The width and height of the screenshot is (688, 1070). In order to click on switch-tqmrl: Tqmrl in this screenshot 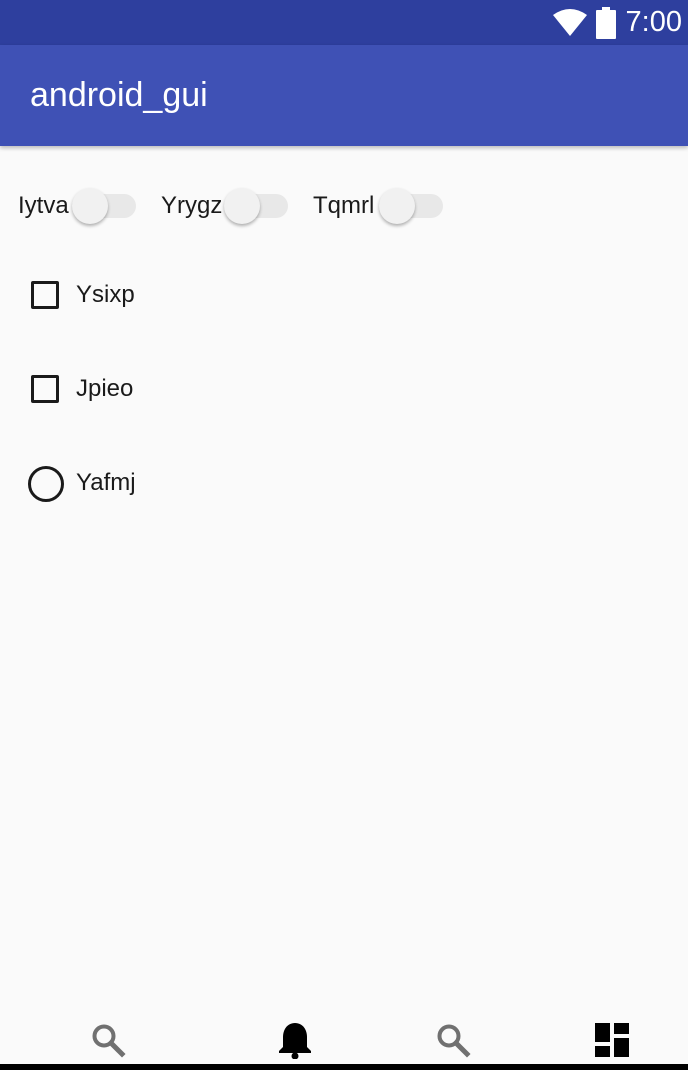, I will do `click(380, 206)`.